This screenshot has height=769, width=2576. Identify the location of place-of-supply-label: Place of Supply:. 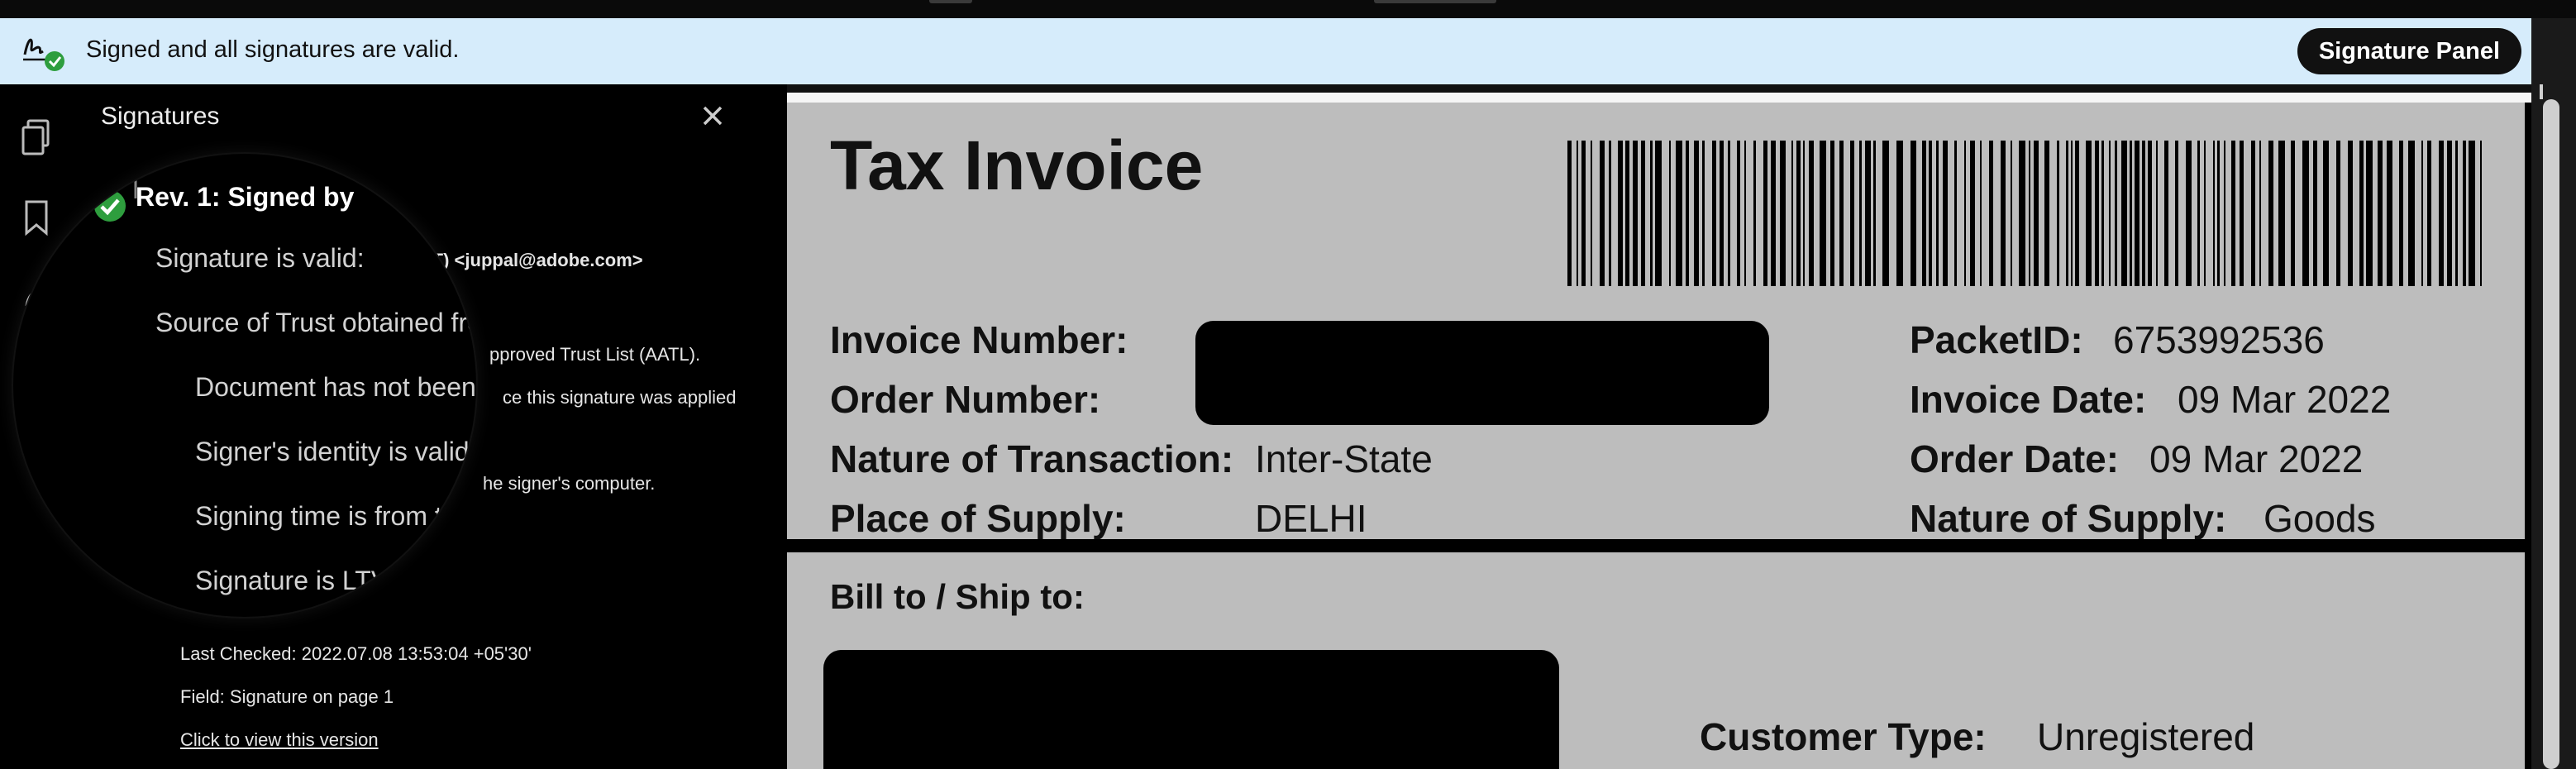
(978, 519).